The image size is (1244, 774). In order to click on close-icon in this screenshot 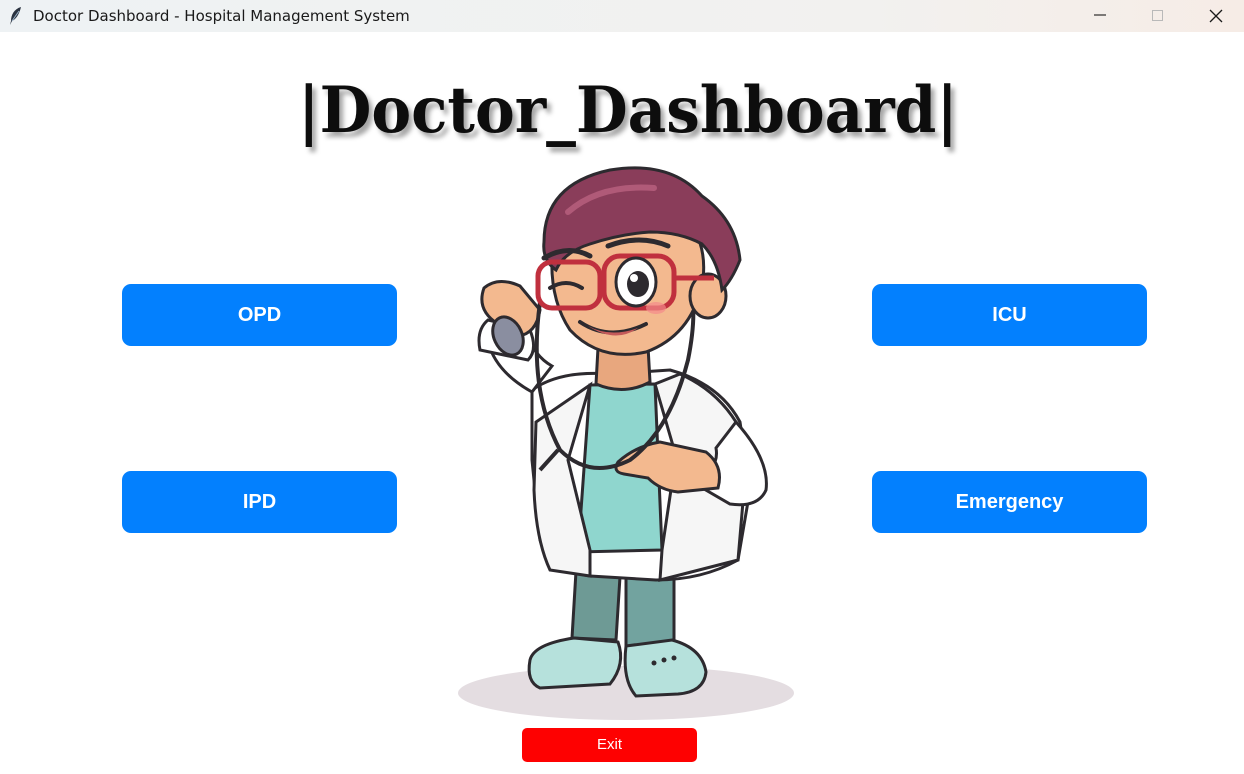, I will do `click(1216, 16)`.